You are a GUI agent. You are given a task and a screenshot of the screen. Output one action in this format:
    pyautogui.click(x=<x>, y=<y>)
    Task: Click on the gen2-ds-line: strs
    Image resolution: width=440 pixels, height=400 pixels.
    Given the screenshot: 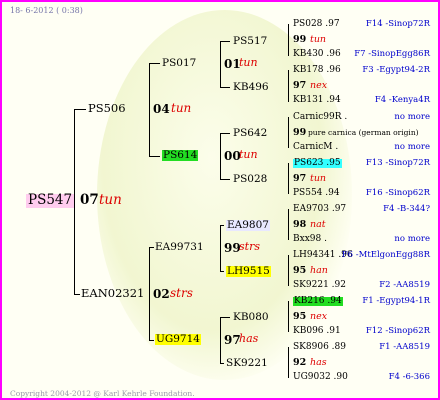 What is the action you would take?
    pyautogui.click(x=249, y=246)
    